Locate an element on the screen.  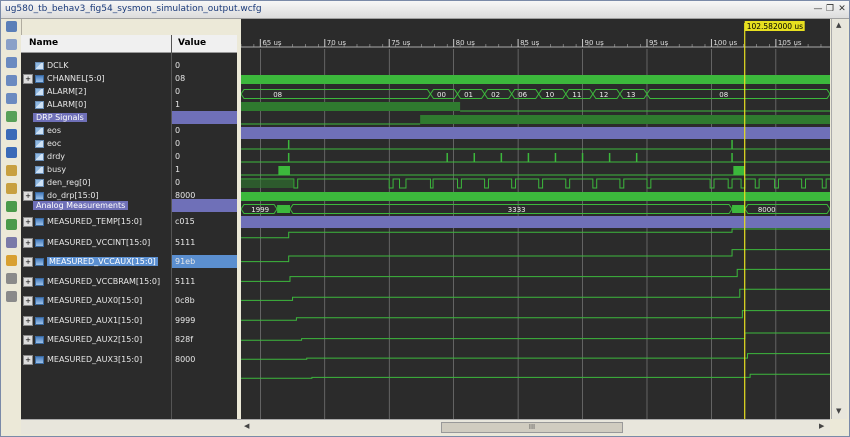
drdy-burst is located at coordinates (284, 170).